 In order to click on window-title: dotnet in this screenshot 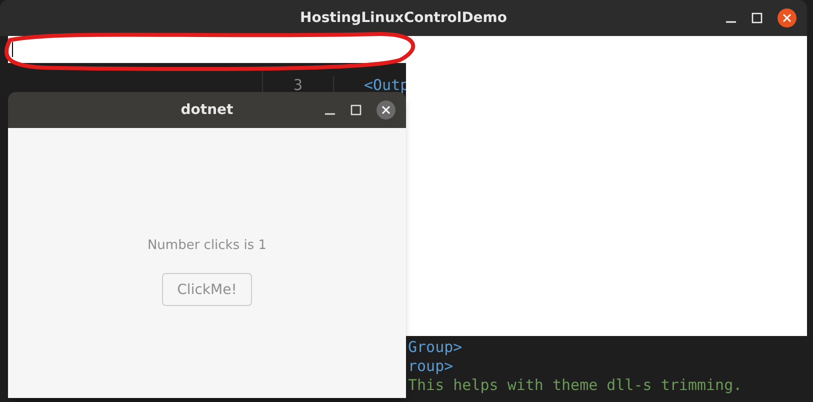, I will do `click(207, 110)`.